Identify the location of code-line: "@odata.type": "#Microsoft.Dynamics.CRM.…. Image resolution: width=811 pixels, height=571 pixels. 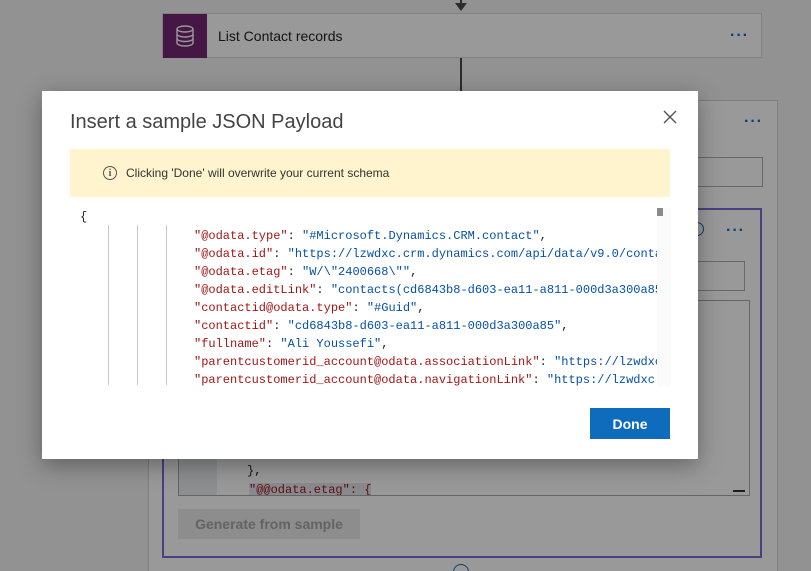
(370, 236).